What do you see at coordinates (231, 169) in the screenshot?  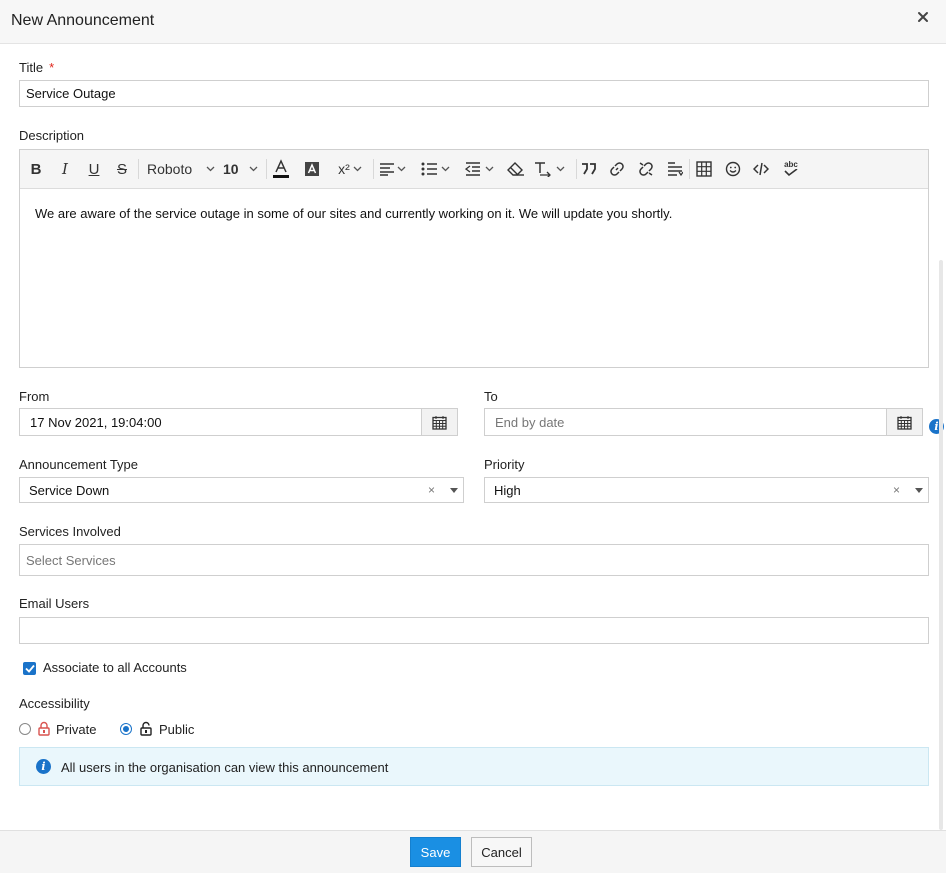 I see `font-size-value: 10` at bounding box center [231, 169].